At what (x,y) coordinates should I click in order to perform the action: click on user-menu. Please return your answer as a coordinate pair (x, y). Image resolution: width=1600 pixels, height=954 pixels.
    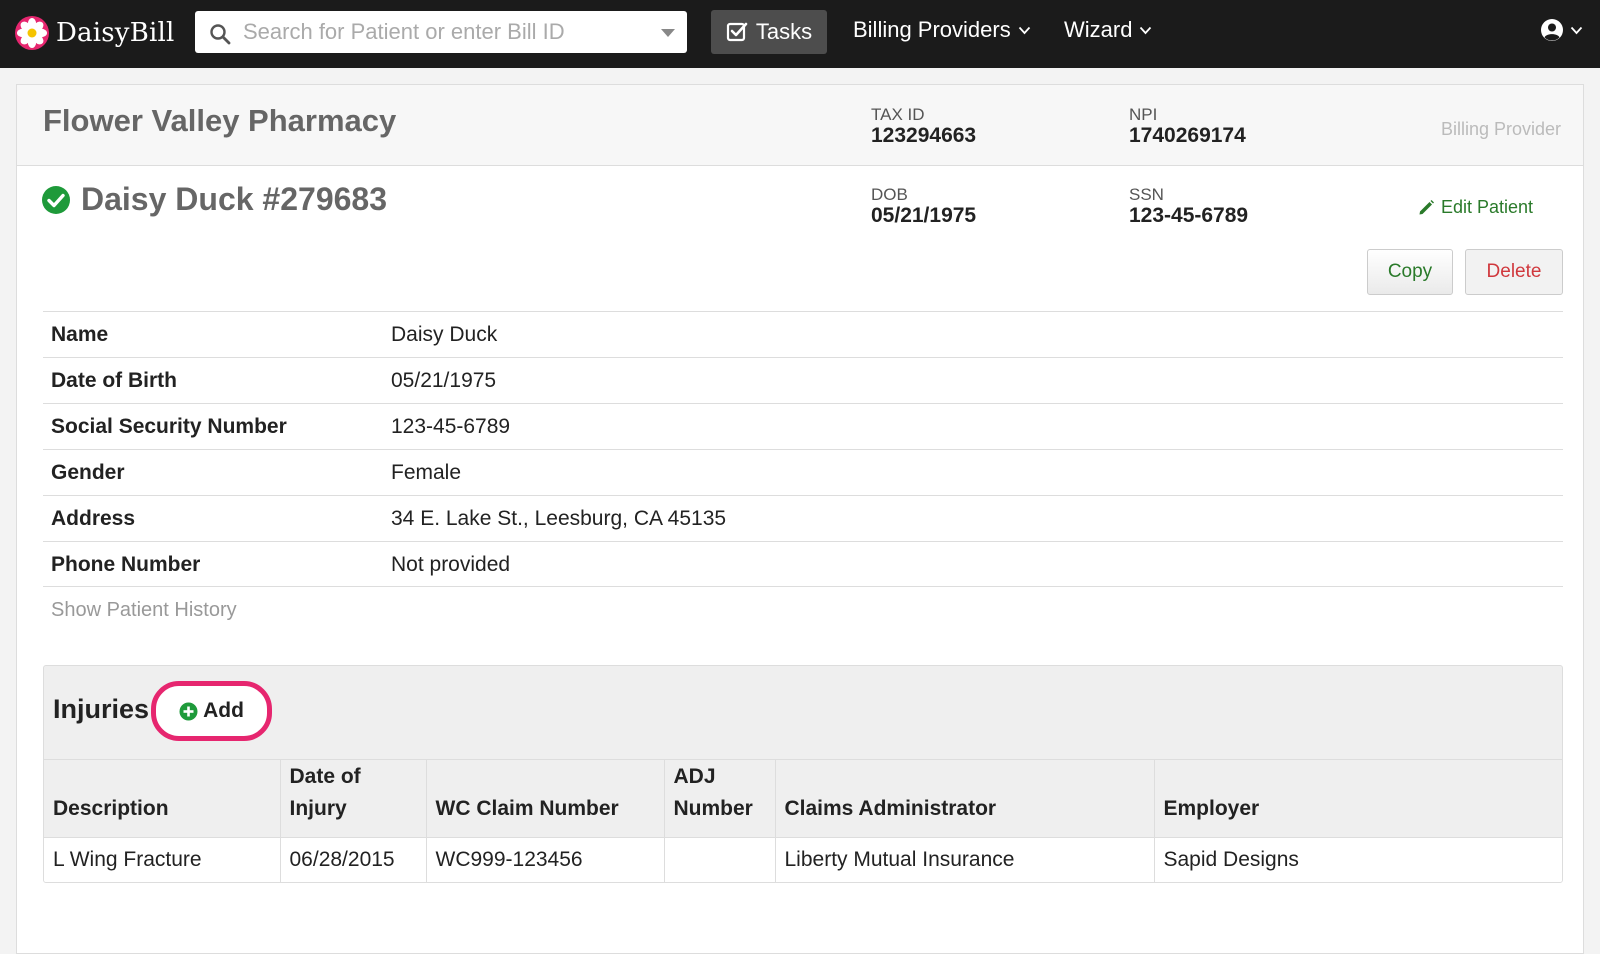
    Looking at the image, I should click on (1561, 30).